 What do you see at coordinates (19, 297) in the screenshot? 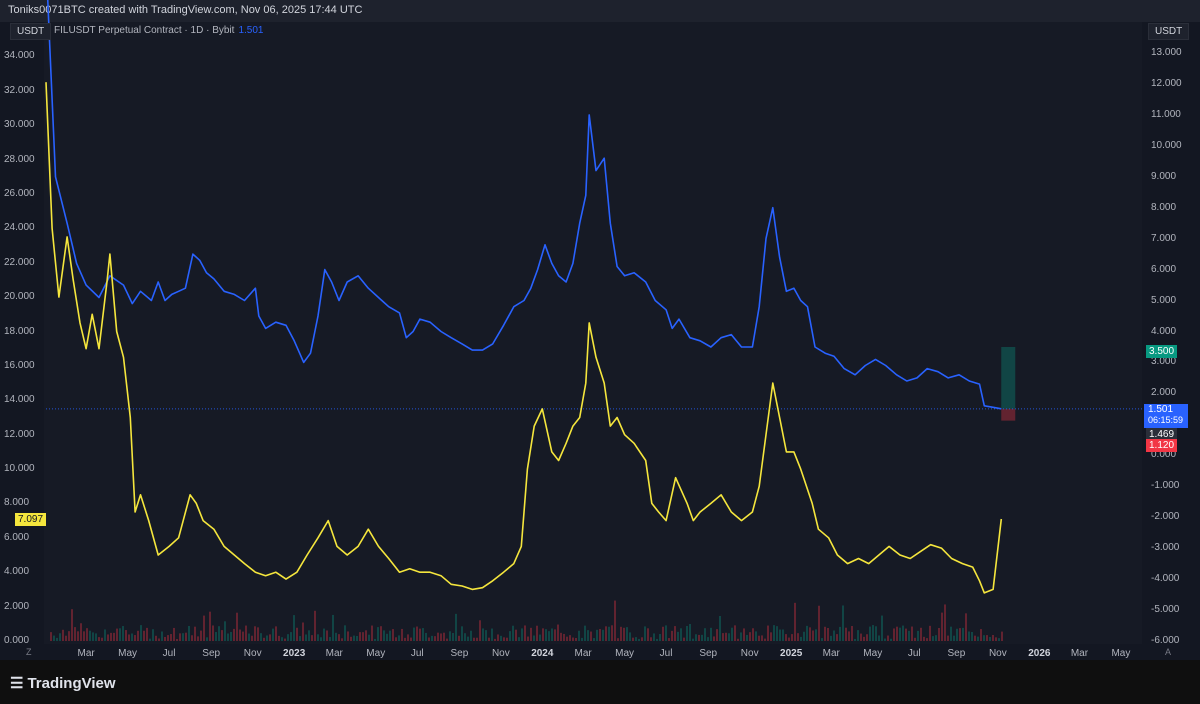
I see `left-axis-tick: 20.000` at bounding box center [19, 297].